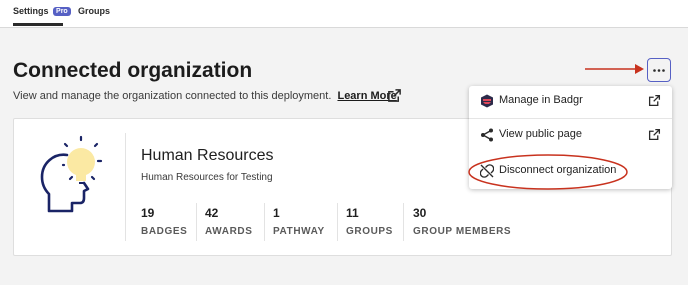 The height and width of the screenshot is (285, 688). I want to click on tab-settings: Settings Pro, so click(42, 11).